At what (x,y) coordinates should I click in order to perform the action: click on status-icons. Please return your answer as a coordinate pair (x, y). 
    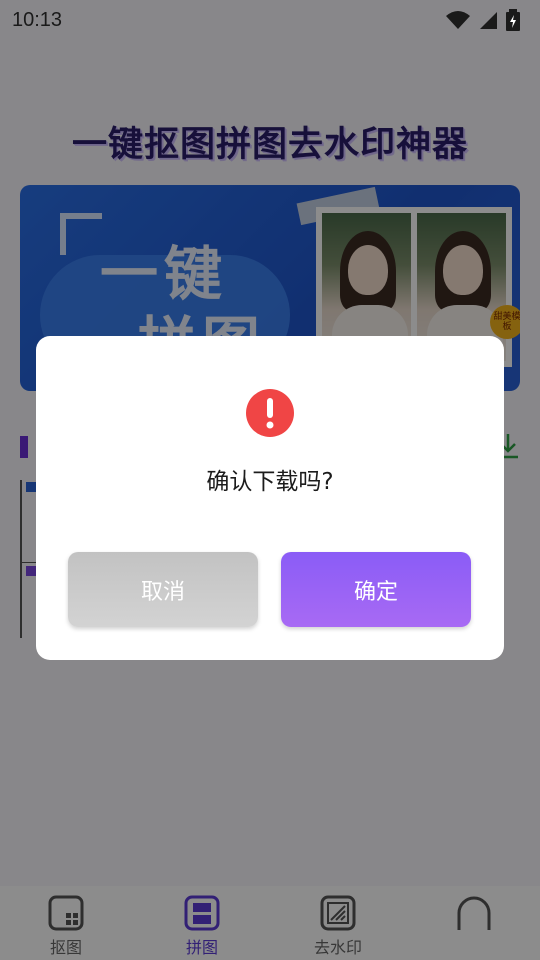
    Looking at the image, I should click on (483, 20).